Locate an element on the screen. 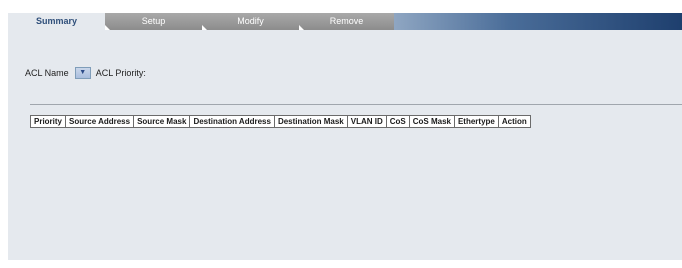  tab-remove: Remove is located at coordinates (346, 21).